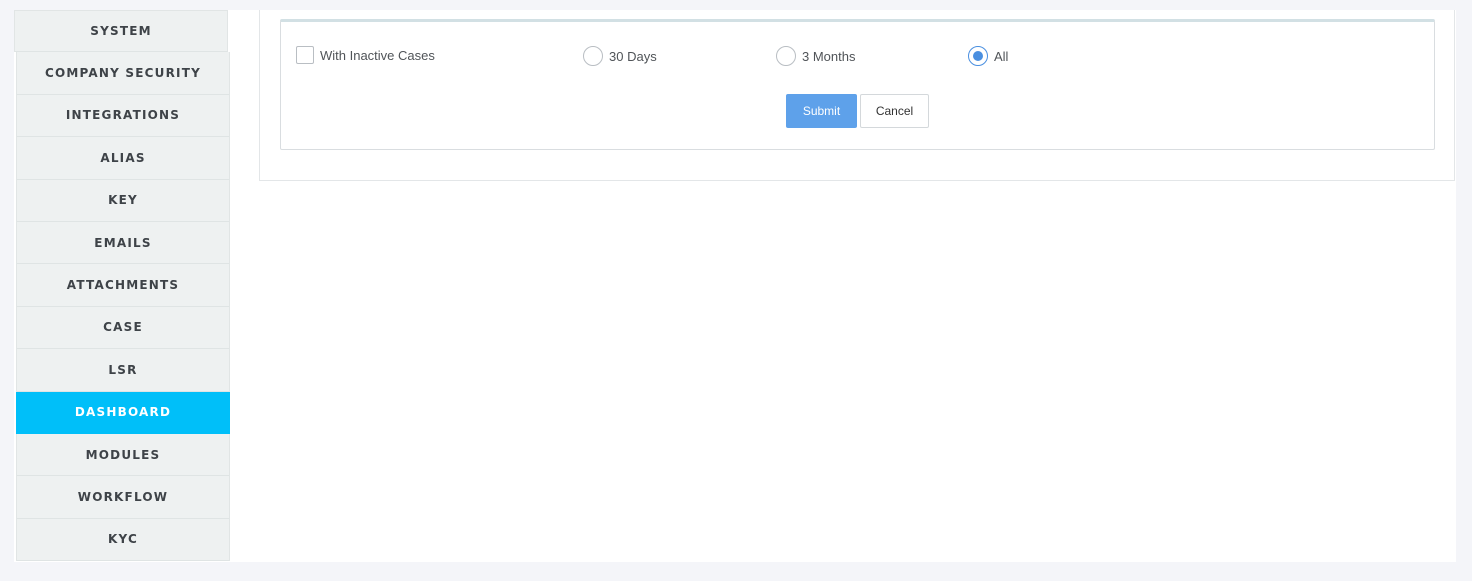 Image resolution: width=1472 pixels, height=581 pixels. I want to click on sidebar-item-emails: EMAILS, so click(123, 243).